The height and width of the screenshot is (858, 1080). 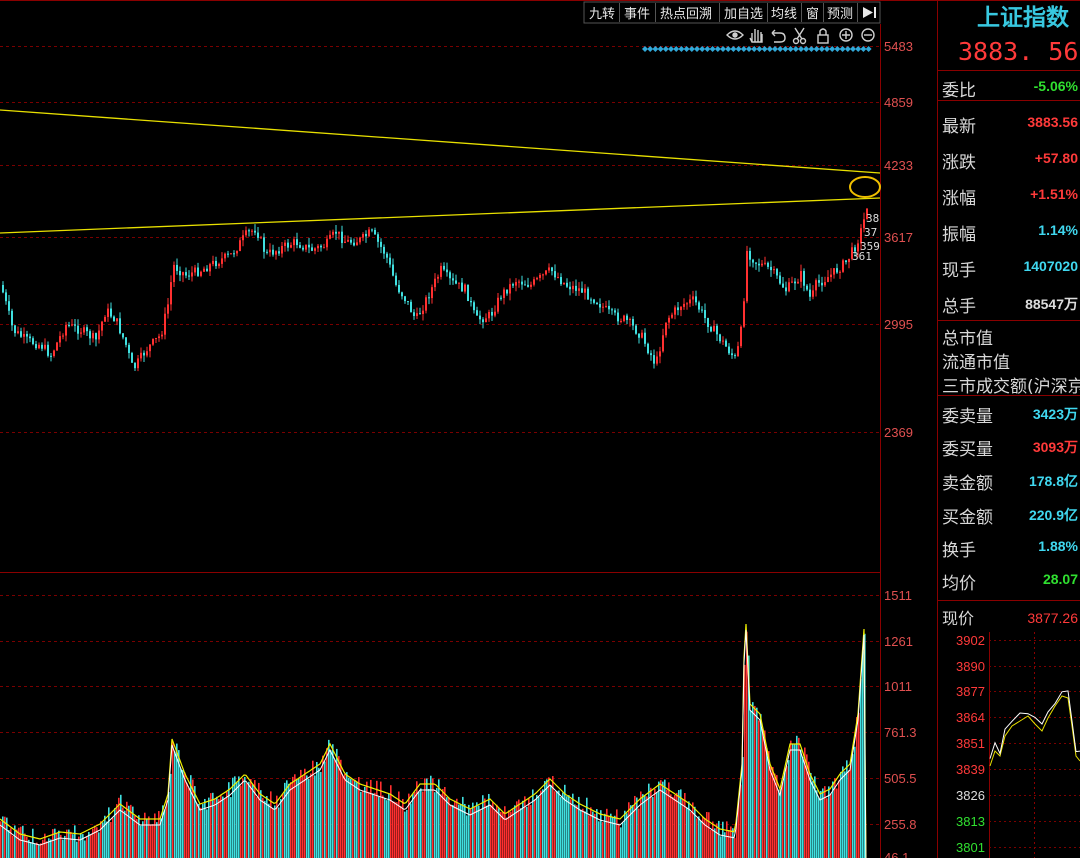 What do you see at coordinates (872, 218) in the screenshot?
I see `last-price-label: 38` at bounding box center [872, 218].